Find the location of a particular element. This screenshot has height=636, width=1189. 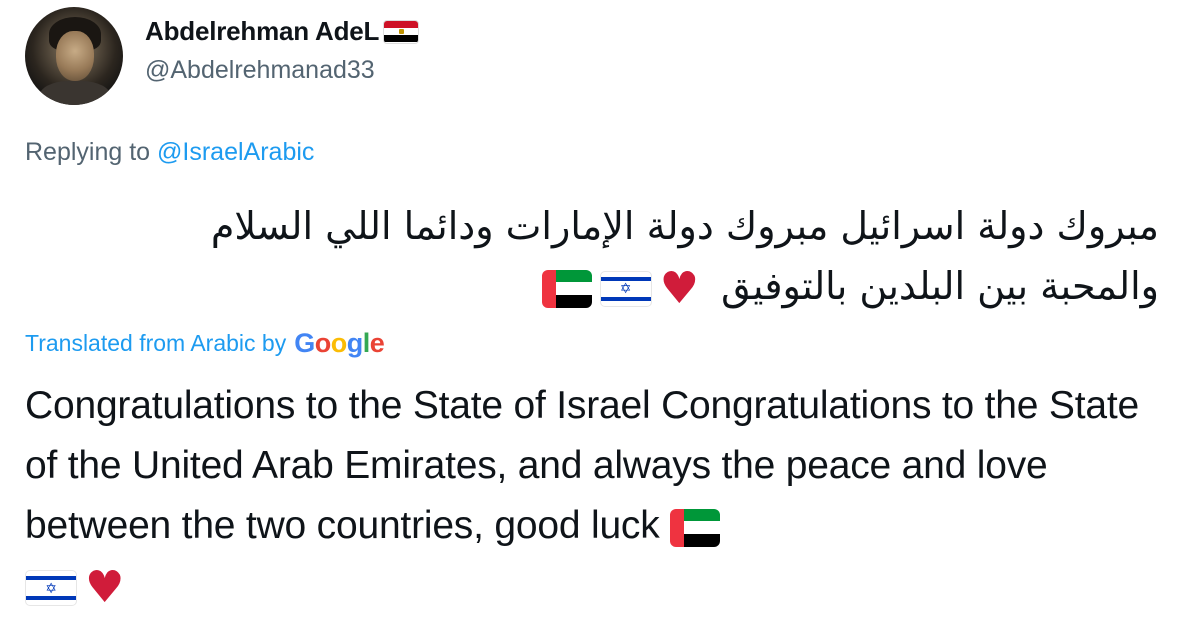

translation-label: Translated from Arabic by is located at coordinates (156, 343).